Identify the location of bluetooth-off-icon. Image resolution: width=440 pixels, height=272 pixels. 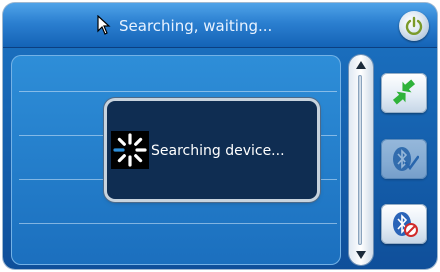
(405, 224).